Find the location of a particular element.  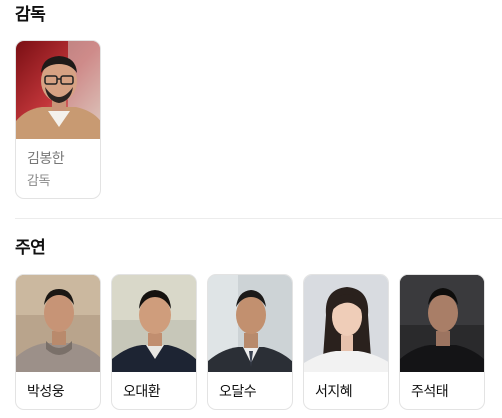

cast-name: 오달수 is located at coordinates (238, 392).